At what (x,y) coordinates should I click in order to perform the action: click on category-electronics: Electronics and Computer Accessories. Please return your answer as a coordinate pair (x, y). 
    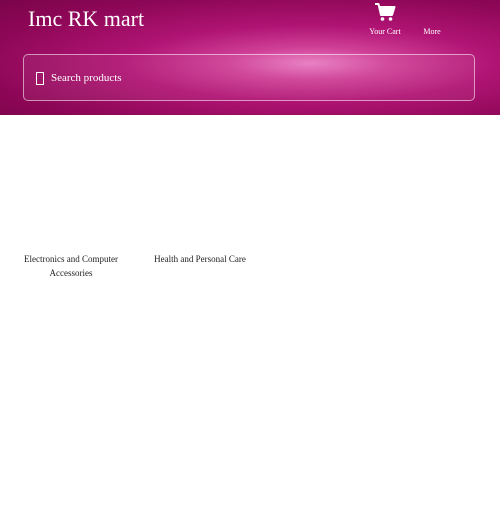
    Looking at the image, I should click on (71, 205).